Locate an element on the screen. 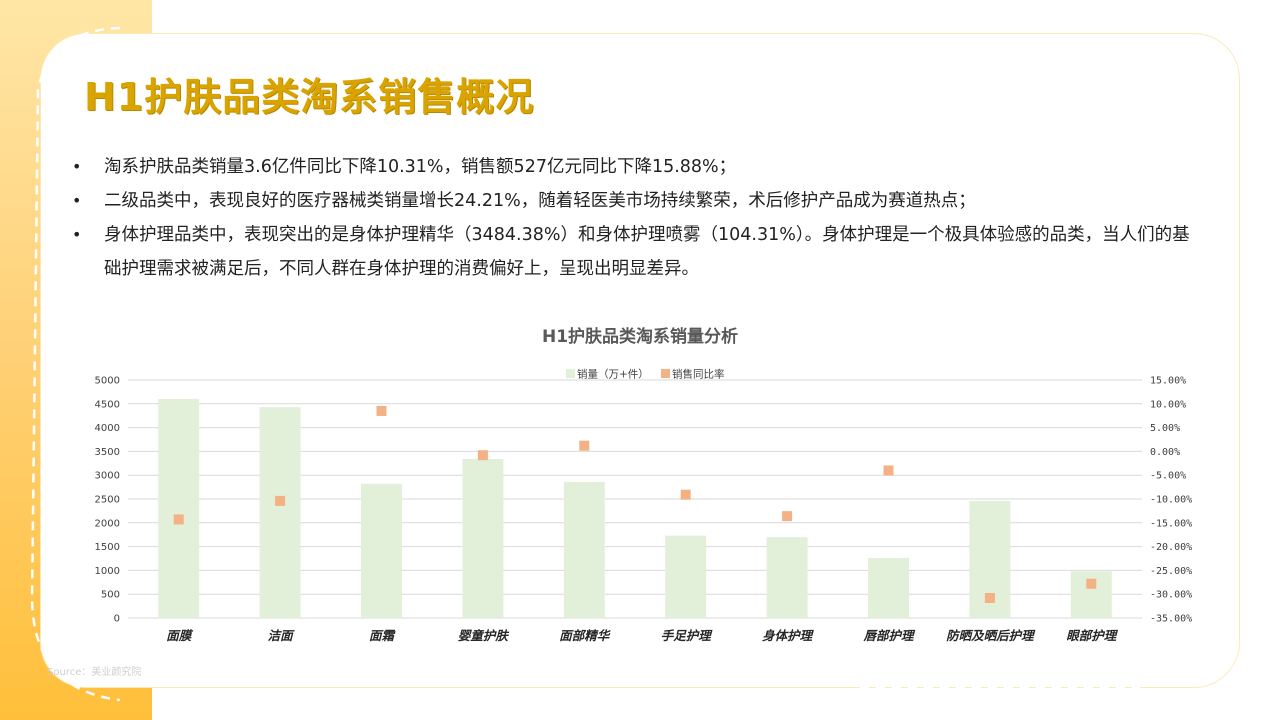 The width and height of the screenshot is (1280, 720). x-tick-label: 唇部护理 is located at coordinates (889, 635).